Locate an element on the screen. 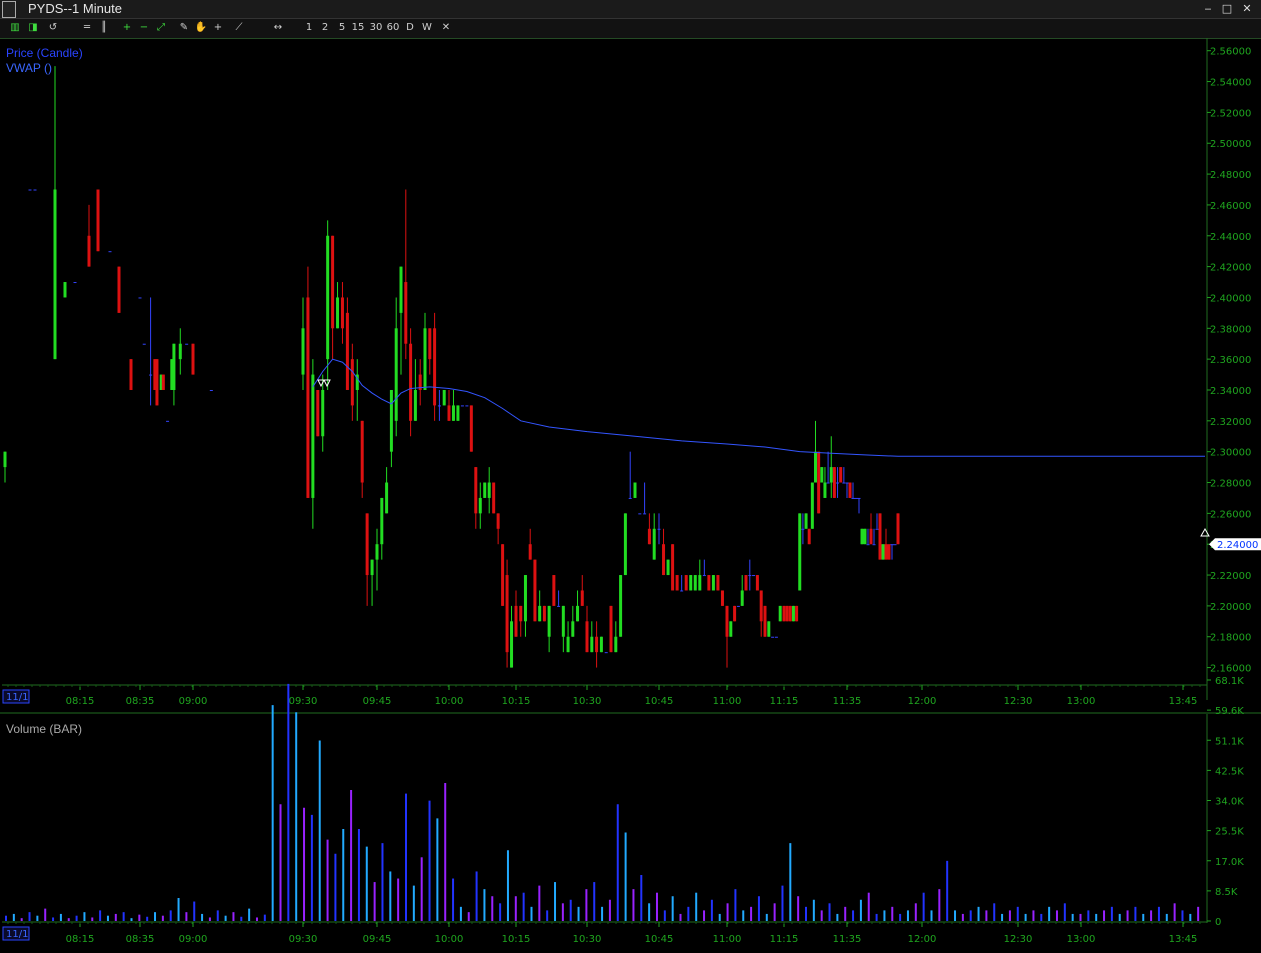 Image resolution: width=1261 pixels, height=953 pixels. interval-button-D: D is located at coordinates (410, 28).